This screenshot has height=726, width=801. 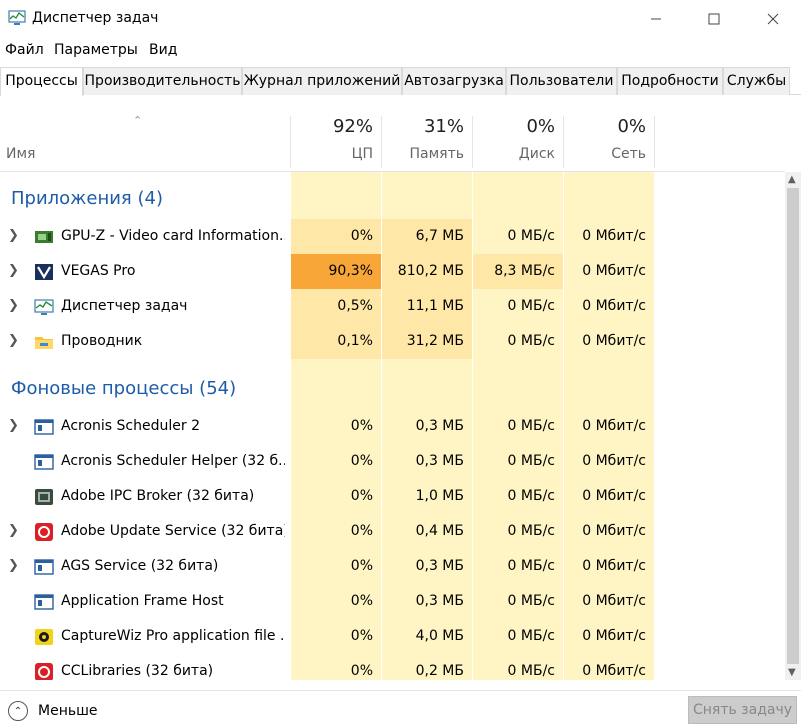 What do you see at coordinates (628, 154) in the screenshot?
I see `network-label: Сеть` at bounding box center [628, 154].